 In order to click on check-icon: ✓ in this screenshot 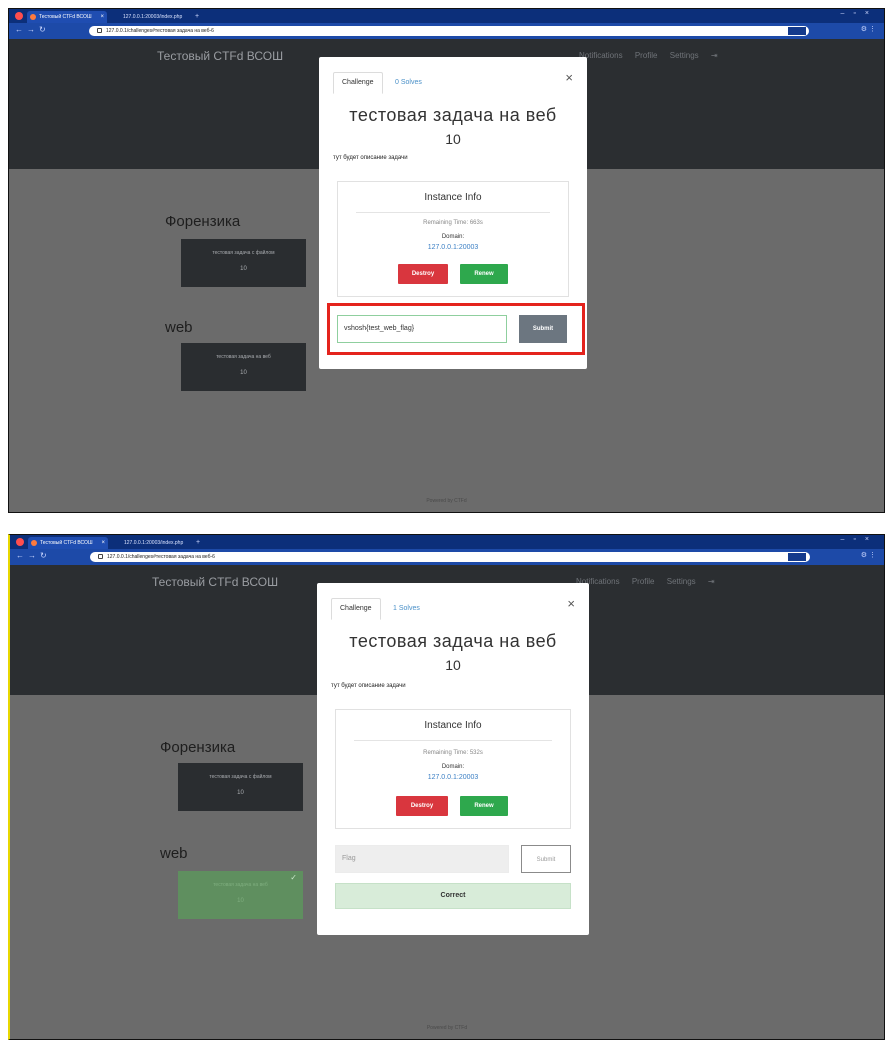, I will do `click(293, 877)`.